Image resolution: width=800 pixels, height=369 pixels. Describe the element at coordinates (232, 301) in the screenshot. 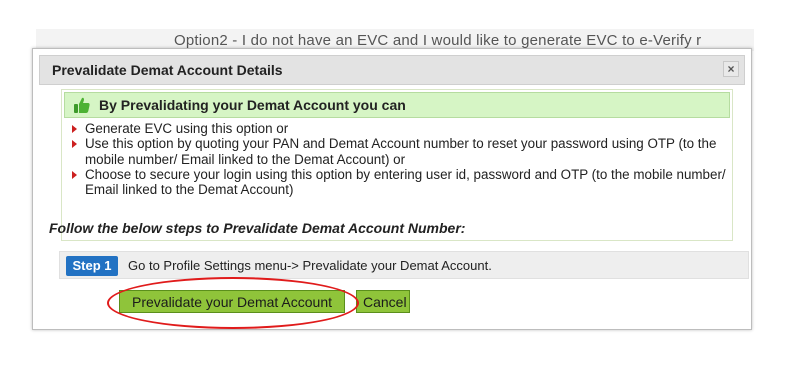

I see `prevalidate-button: Prevalidate your Demat Account` at that location.